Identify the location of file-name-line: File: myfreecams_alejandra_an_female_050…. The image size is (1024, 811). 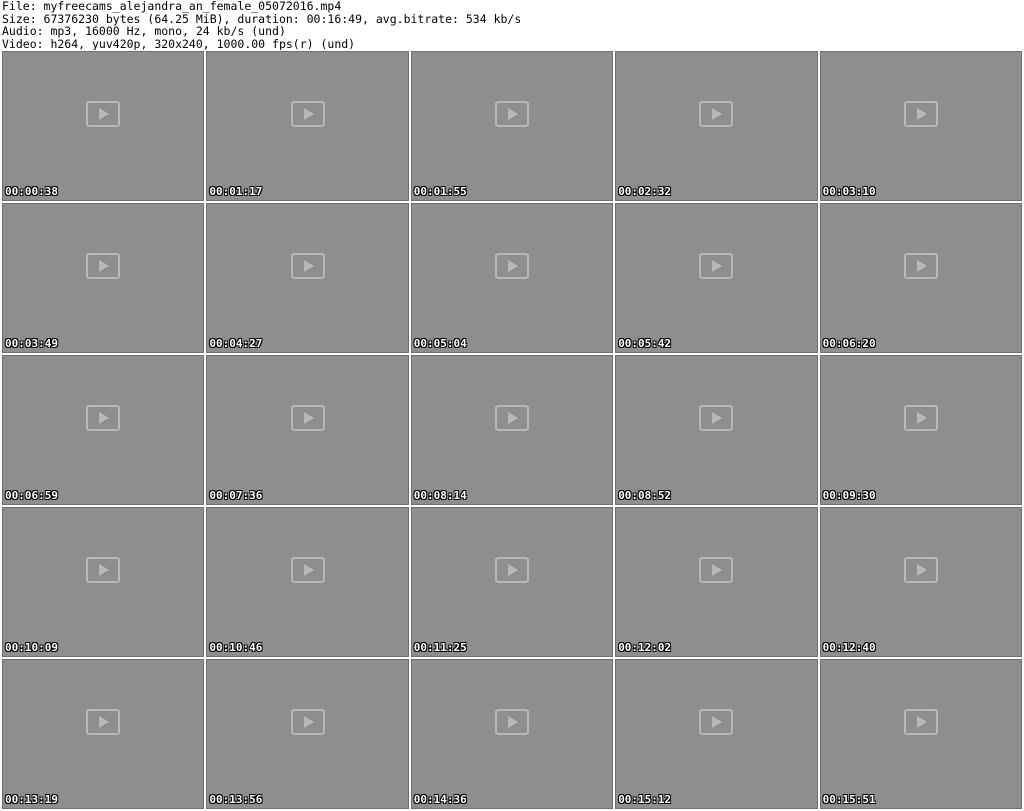
(172, 6).